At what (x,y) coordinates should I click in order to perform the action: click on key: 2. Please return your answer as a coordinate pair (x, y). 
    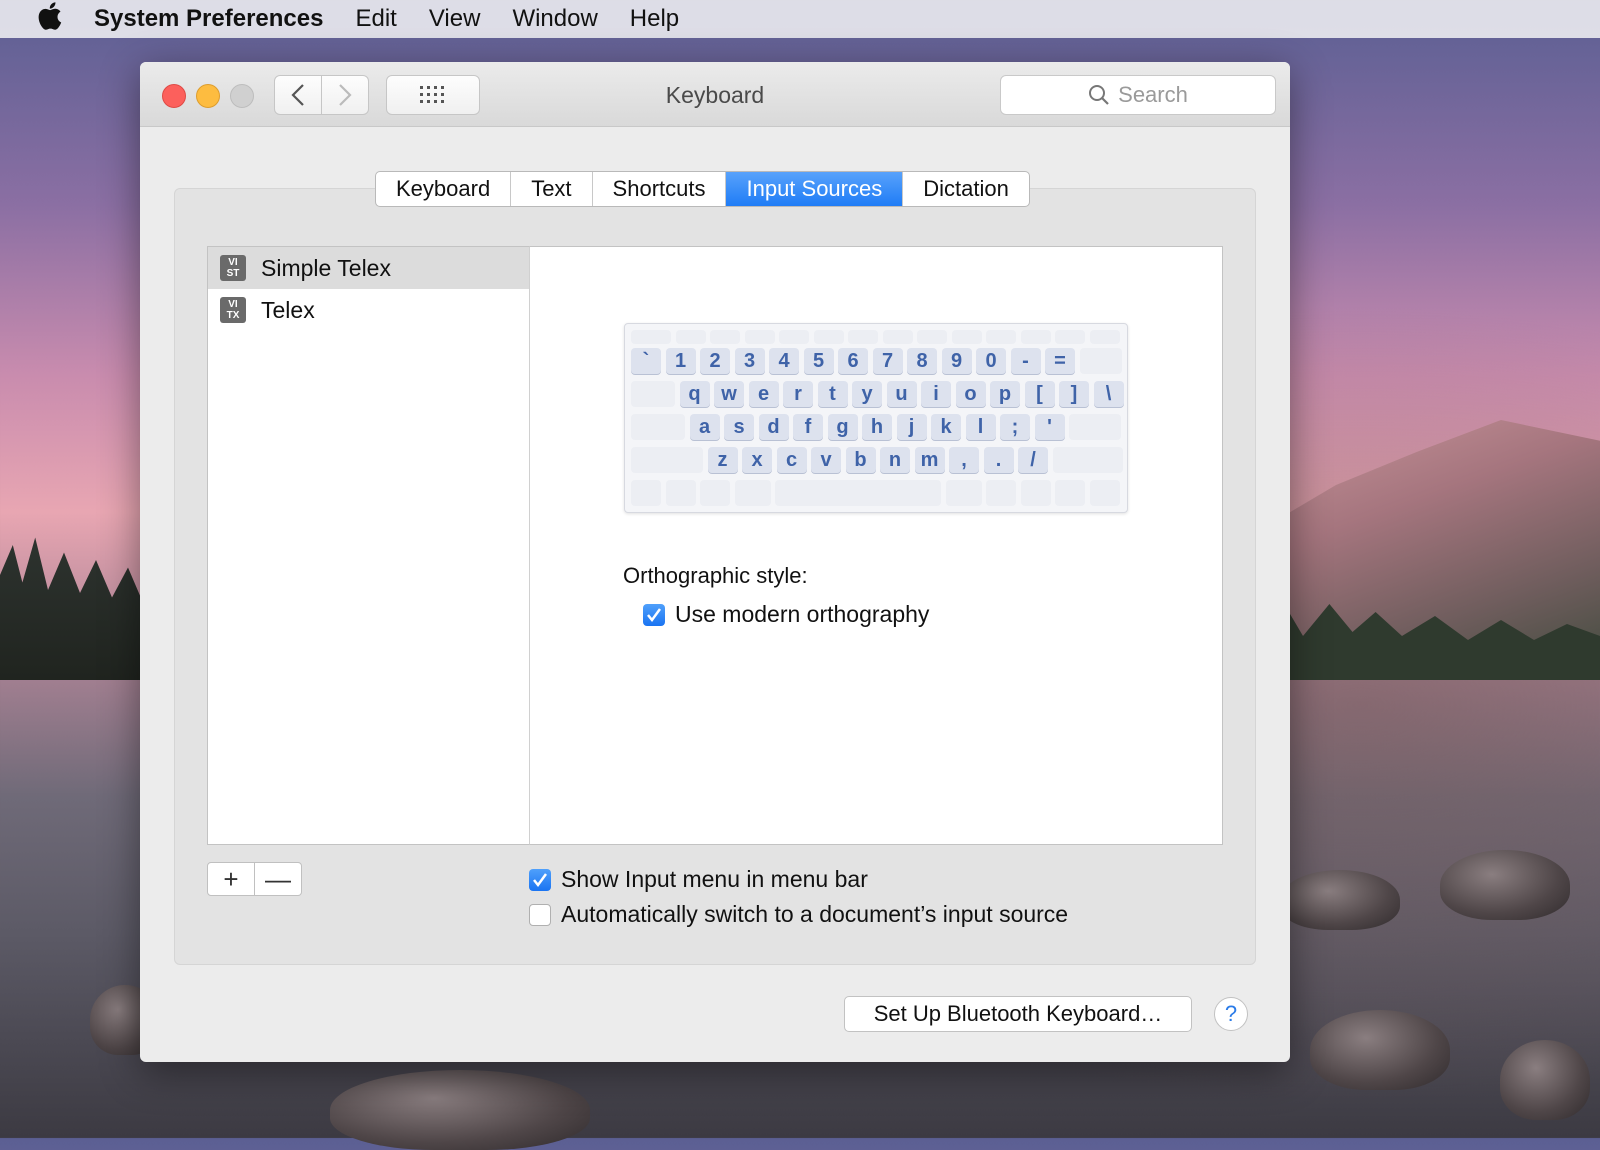
    Looking at the image, I should click on (715, 361).